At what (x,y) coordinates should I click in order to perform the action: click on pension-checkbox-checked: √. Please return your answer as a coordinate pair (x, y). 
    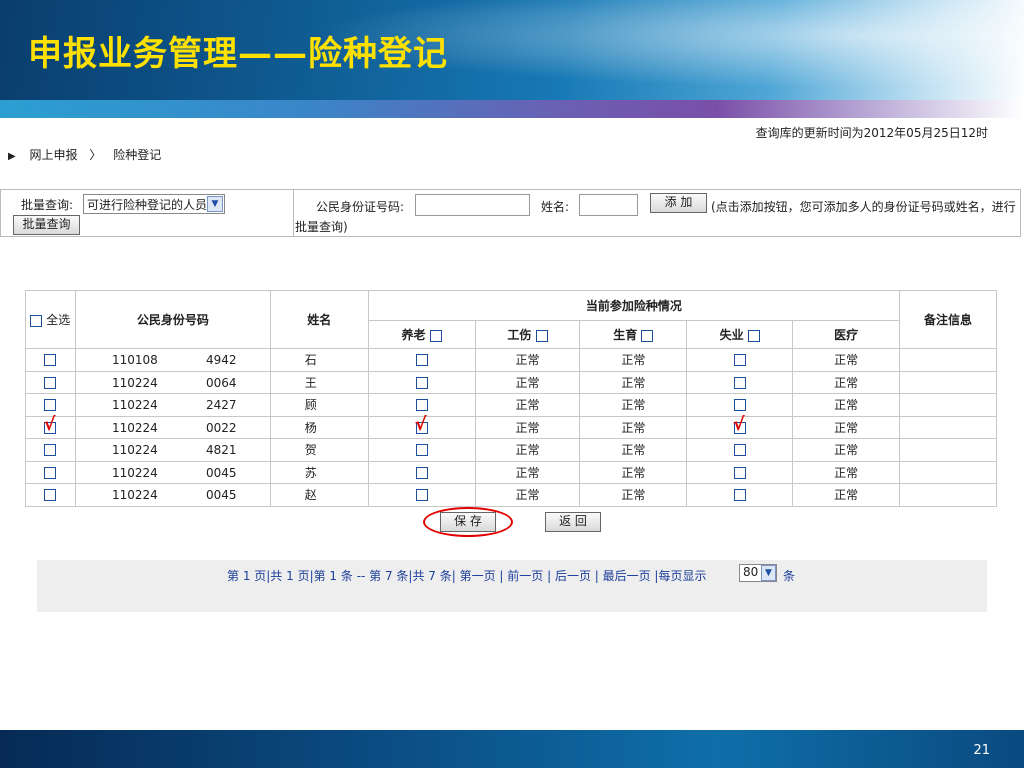
    Looking at the image, I should click on (421, 424).